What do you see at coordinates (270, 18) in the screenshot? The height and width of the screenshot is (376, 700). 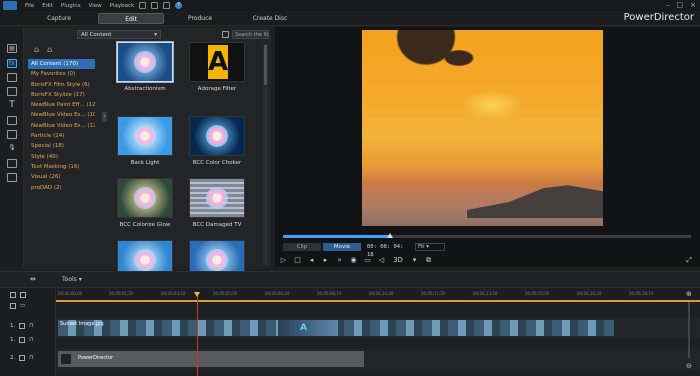 I see `tab-create-disc: Create Disc` at bounding box center [270, 18].